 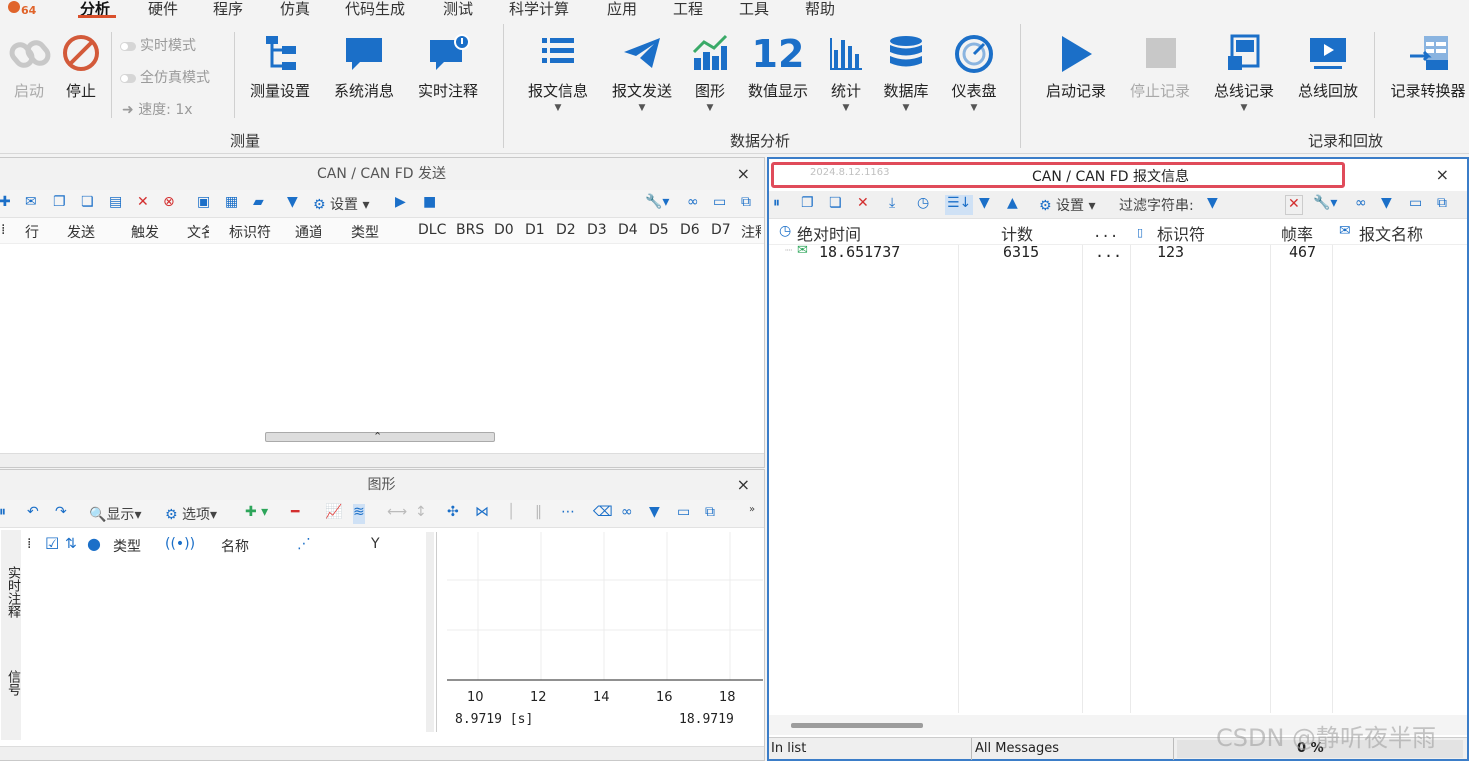 I want to click on status-all-messages: All Messages, so click(x=1017, y=748).